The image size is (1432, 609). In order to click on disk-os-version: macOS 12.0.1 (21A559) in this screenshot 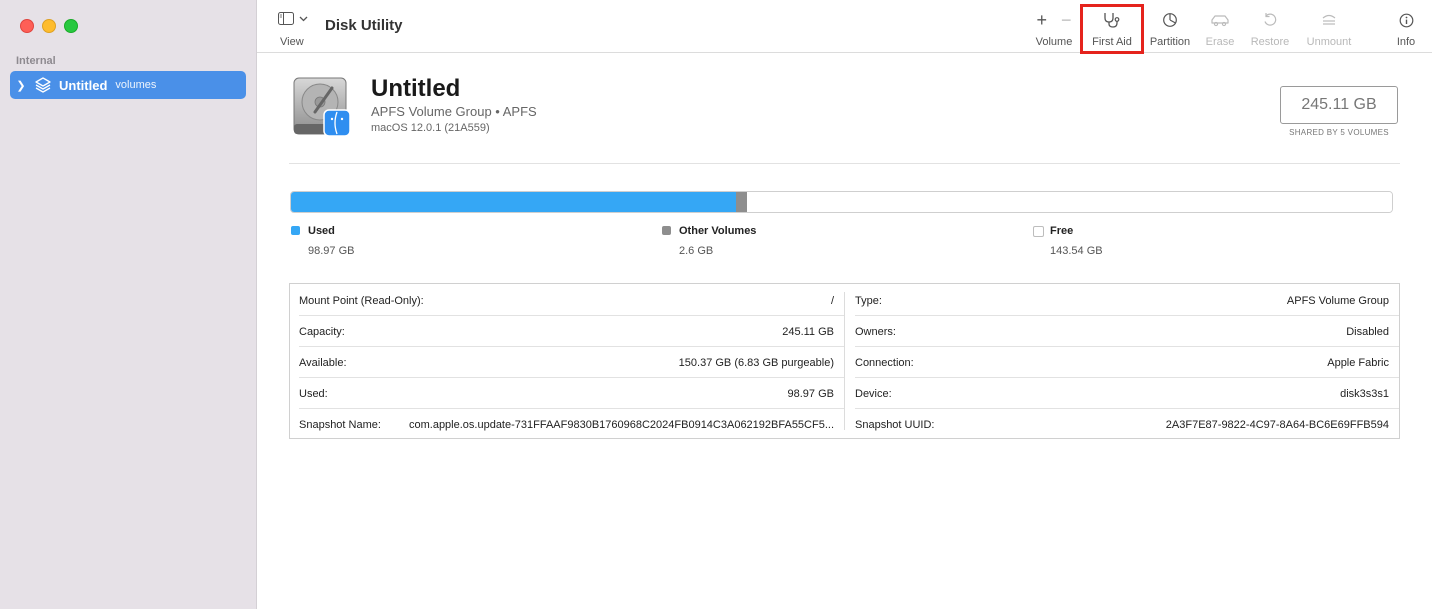, I will do `click(430, 128)`.